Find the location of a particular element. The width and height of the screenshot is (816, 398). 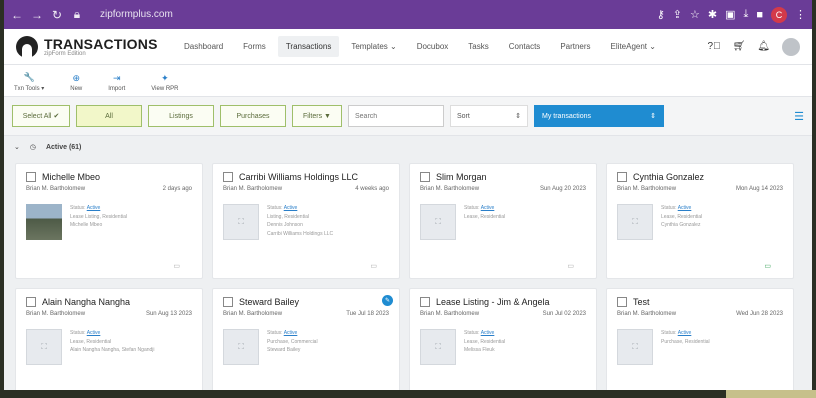

view-rpr-button: ✦ View RPR is located at coordinates (164, 82).